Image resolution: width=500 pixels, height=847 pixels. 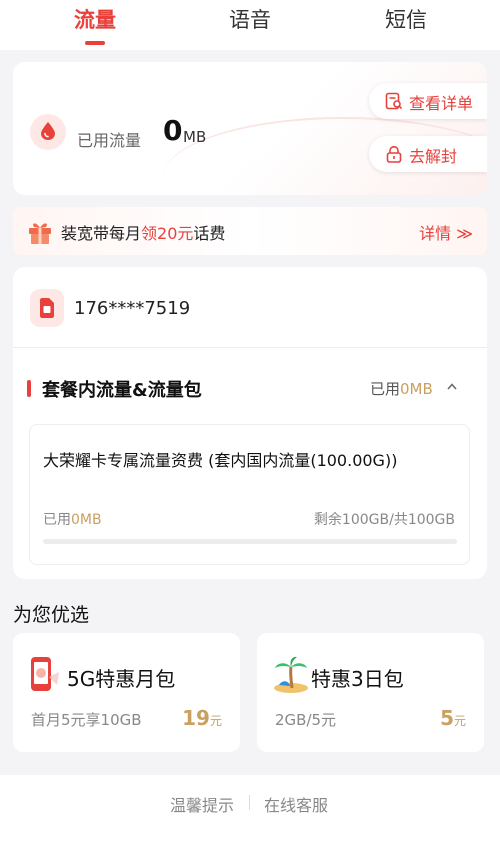 What do you see at coordinates (453, 718) in the screenshot?
I see `recommend-price: 5元` at bounding box center [453, 718].